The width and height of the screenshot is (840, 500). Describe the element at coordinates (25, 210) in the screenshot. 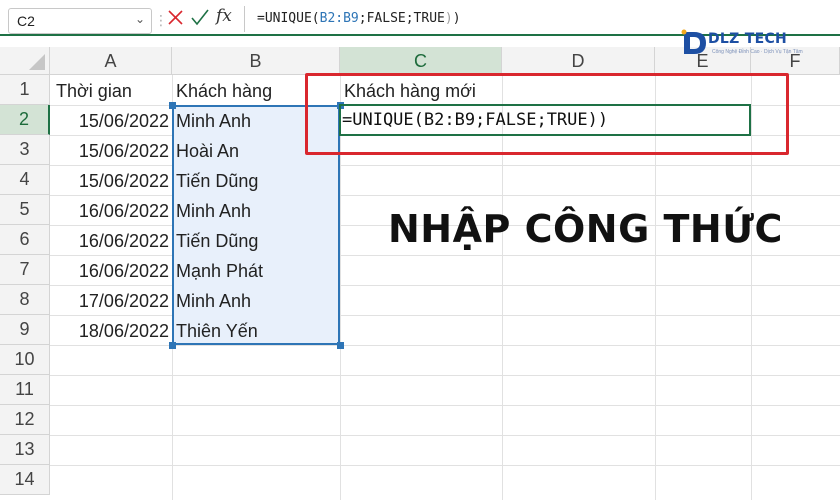

I see `row-header-5: 5` at that location.